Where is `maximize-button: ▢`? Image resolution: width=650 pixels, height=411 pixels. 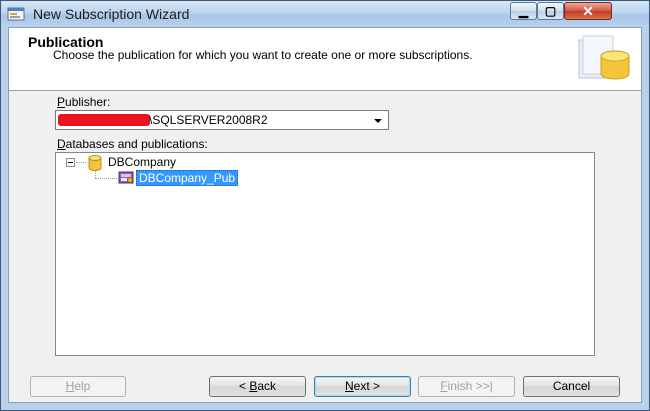 maximize-button: ▢ is located at coordinates (550, 11).